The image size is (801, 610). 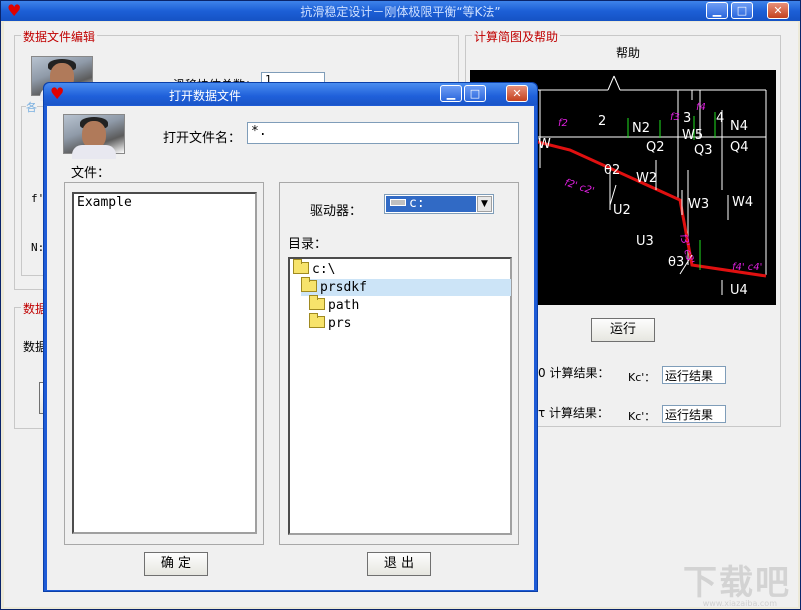 I want to click on diagram-label-Q2: Q2, so click(x=655, y=147).